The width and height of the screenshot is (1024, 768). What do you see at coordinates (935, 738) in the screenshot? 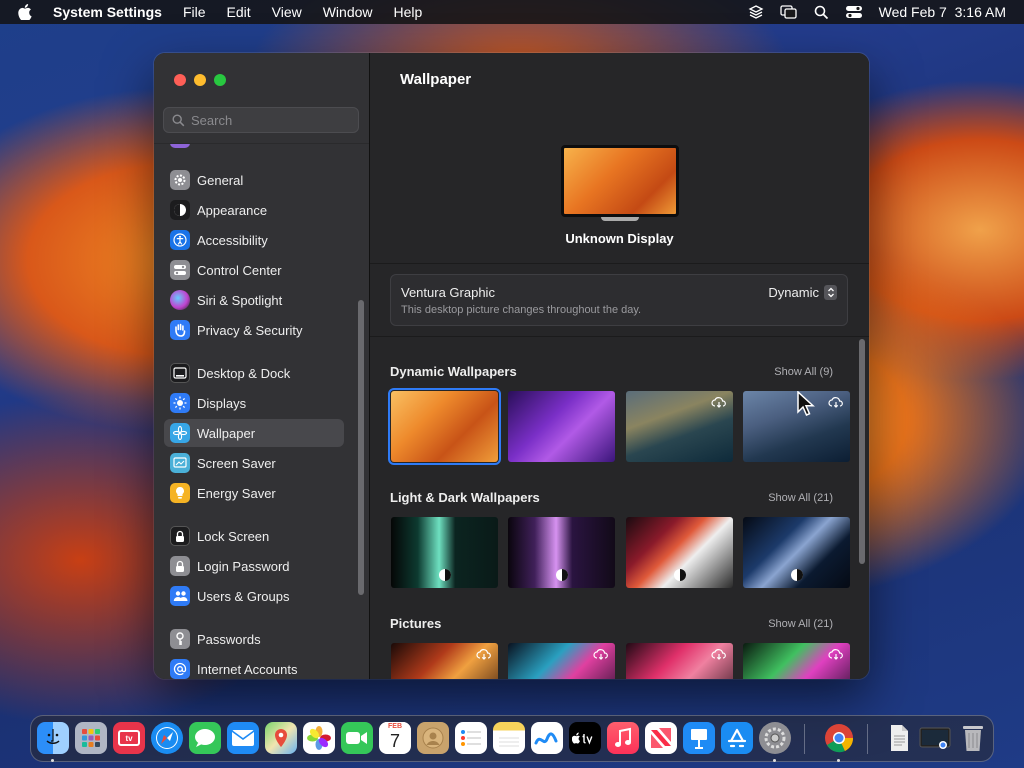
I see `screenshot-icon` at bounding box center [935, 738].